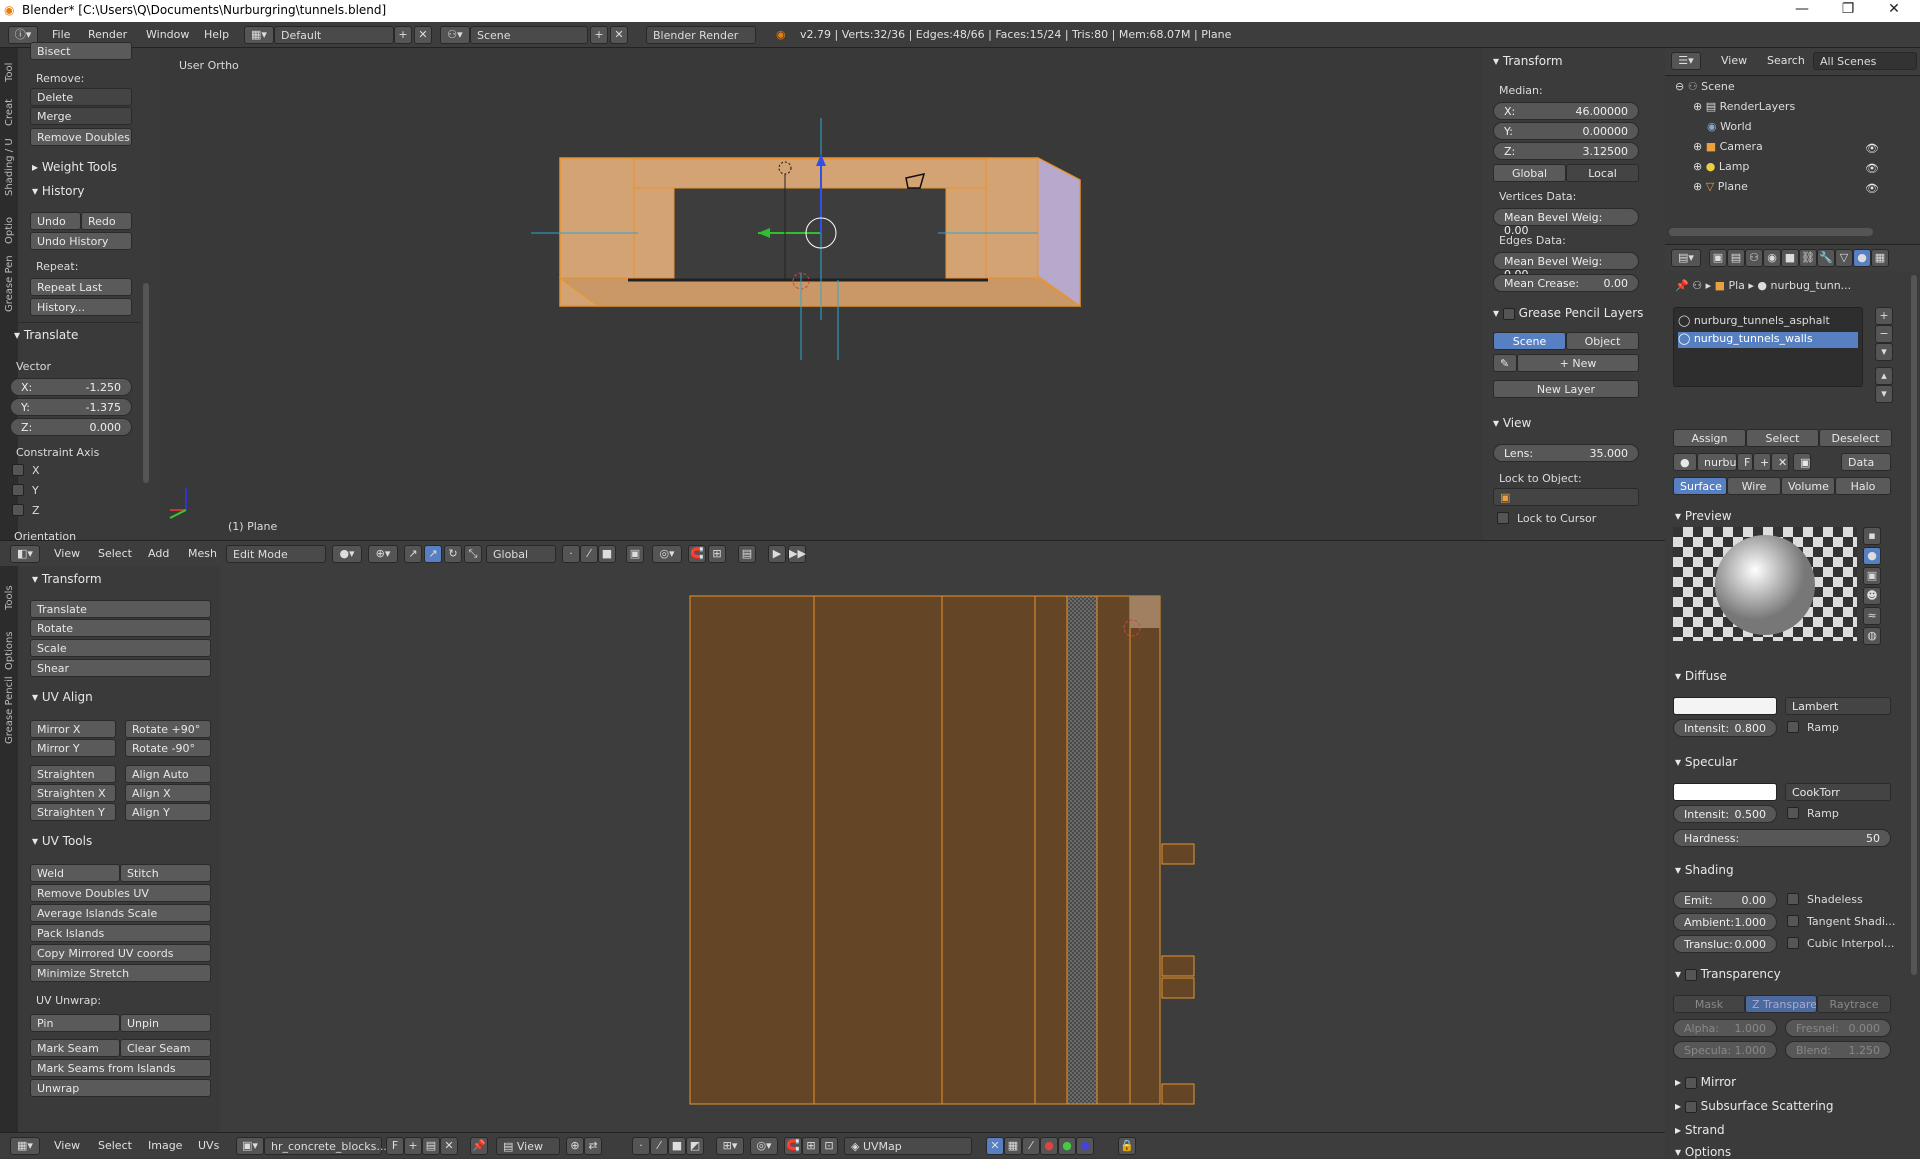  I want to click on render-icon: ▶, so click(777, 554).